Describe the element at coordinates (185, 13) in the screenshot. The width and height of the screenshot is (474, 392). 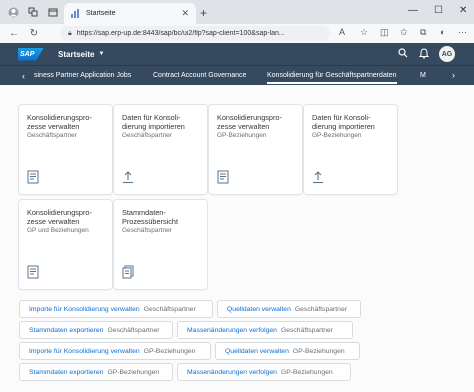
I see `close-tab-icon: ✕` at that location.